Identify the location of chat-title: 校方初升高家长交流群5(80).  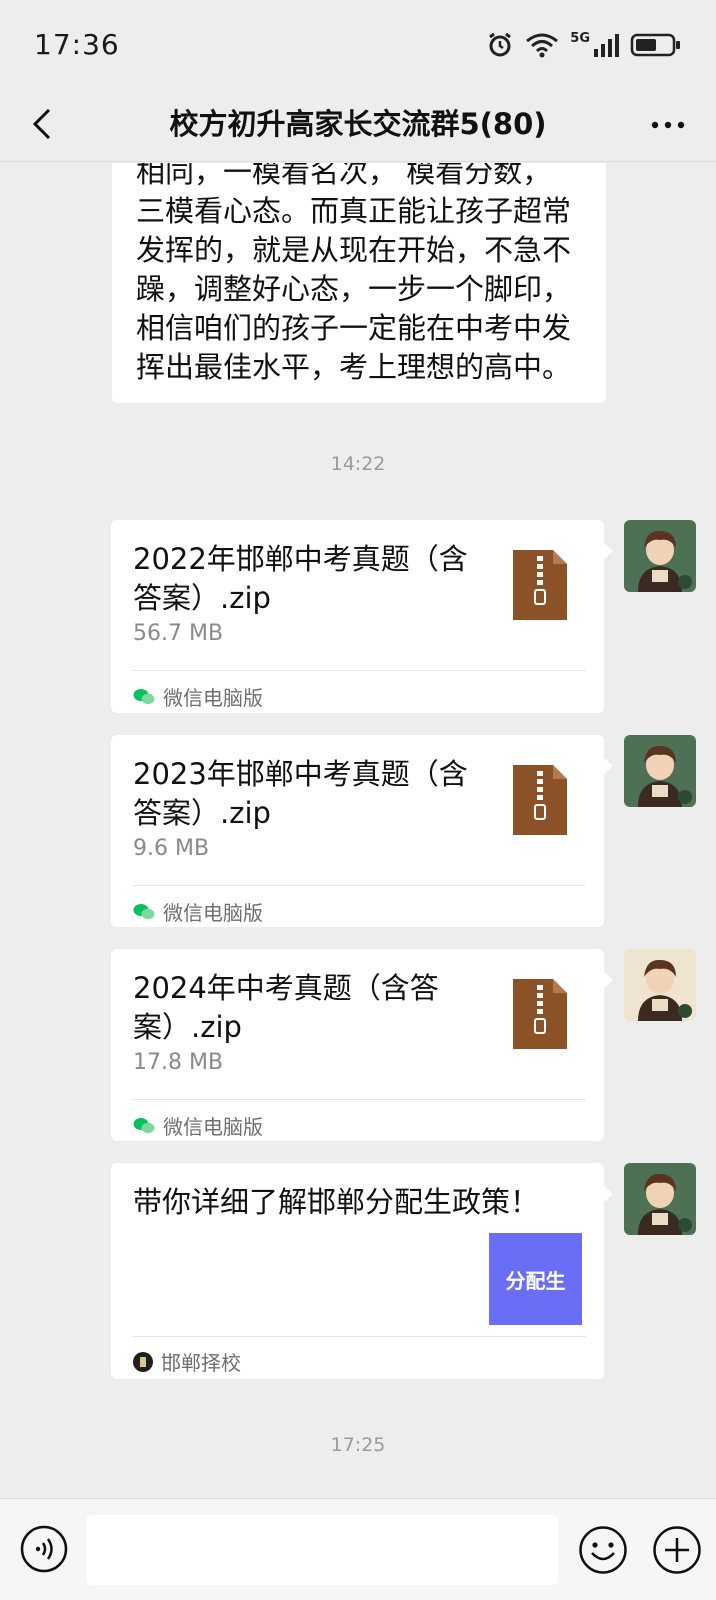
(358, 124).